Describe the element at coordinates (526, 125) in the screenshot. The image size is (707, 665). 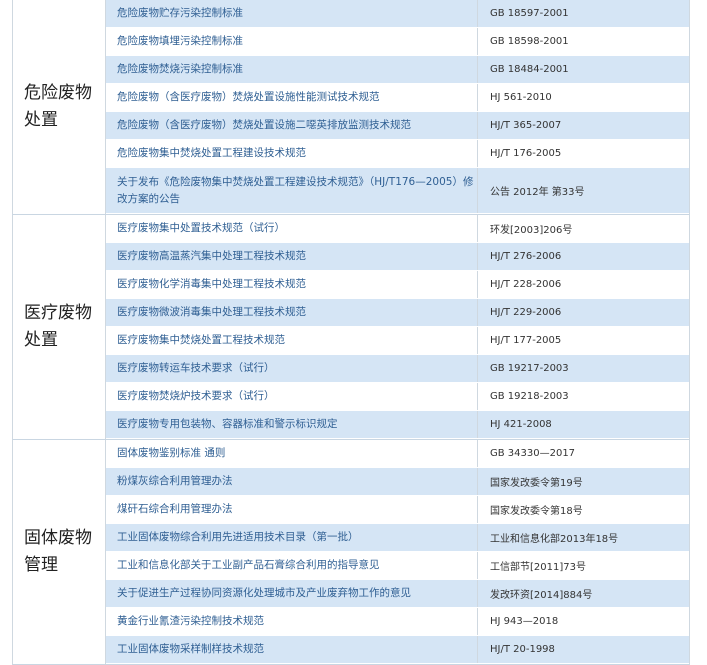
I see `standard-code: HJ/T 365-2007` at that location.